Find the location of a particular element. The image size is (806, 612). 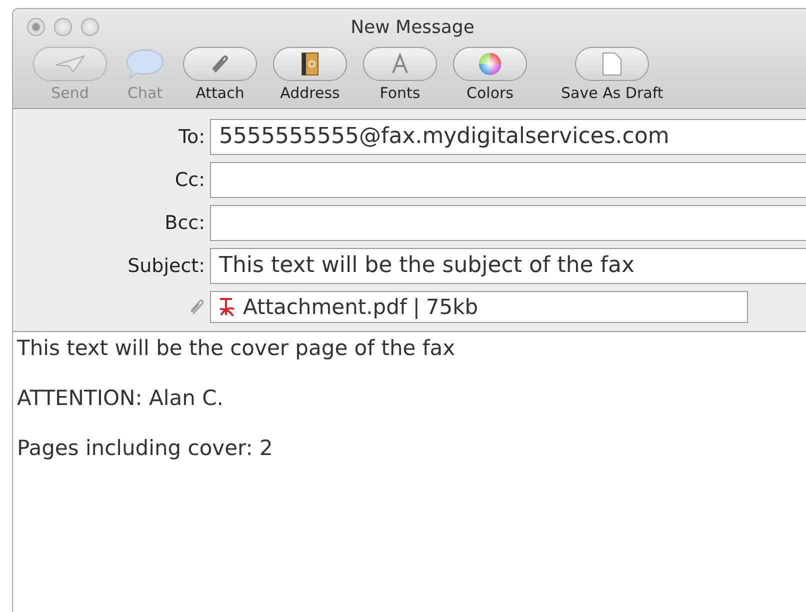

book-icon is located at coordinates (310, 64).